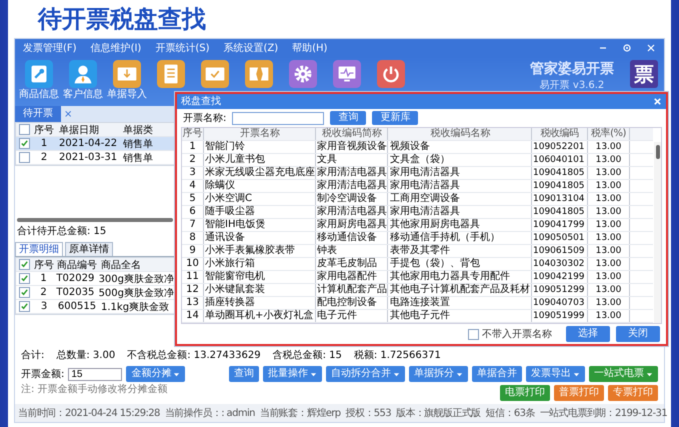 The width and height of the screenshot is (679, 427). I want to click on order-row: 1 2021-04-22 销售单, so click(95, 144).